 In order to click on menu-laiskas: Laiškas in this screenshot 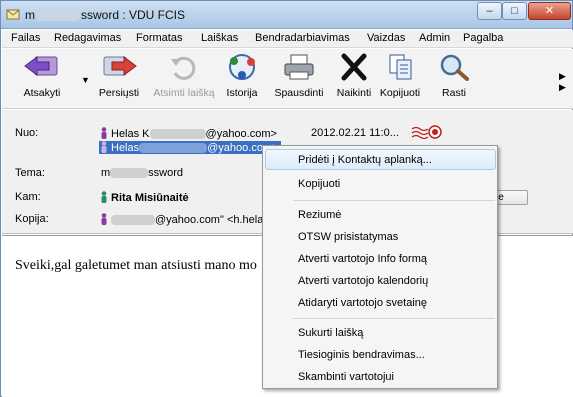, I will do `click(219, 38)`.